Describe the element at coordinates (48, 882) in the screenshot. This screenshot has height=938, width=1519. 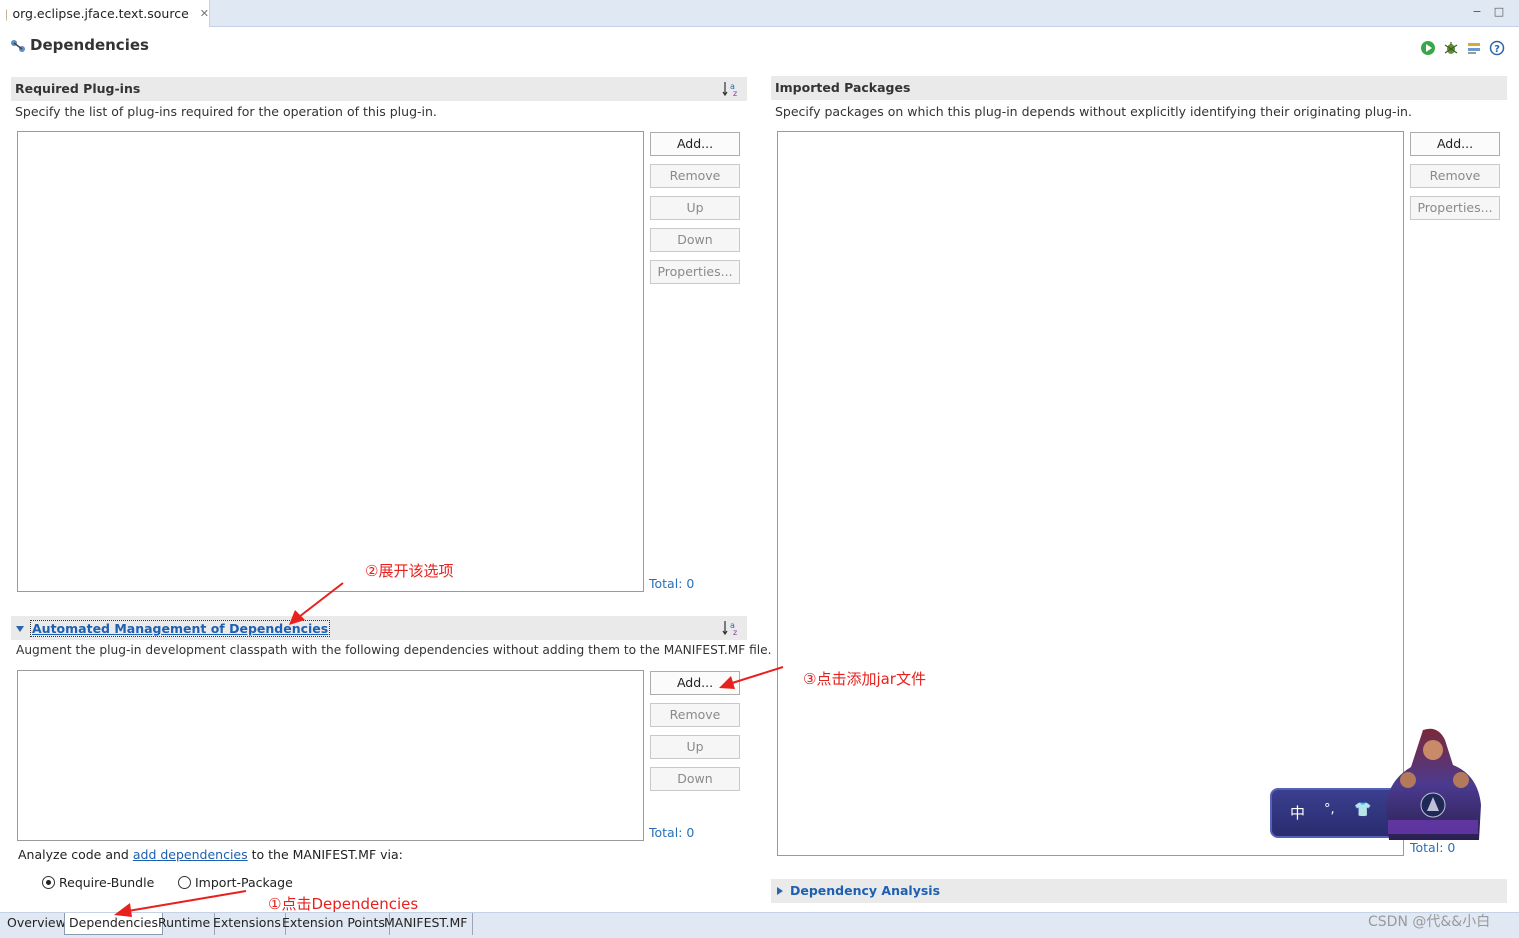
I see `radio-selected-icon` at that location.